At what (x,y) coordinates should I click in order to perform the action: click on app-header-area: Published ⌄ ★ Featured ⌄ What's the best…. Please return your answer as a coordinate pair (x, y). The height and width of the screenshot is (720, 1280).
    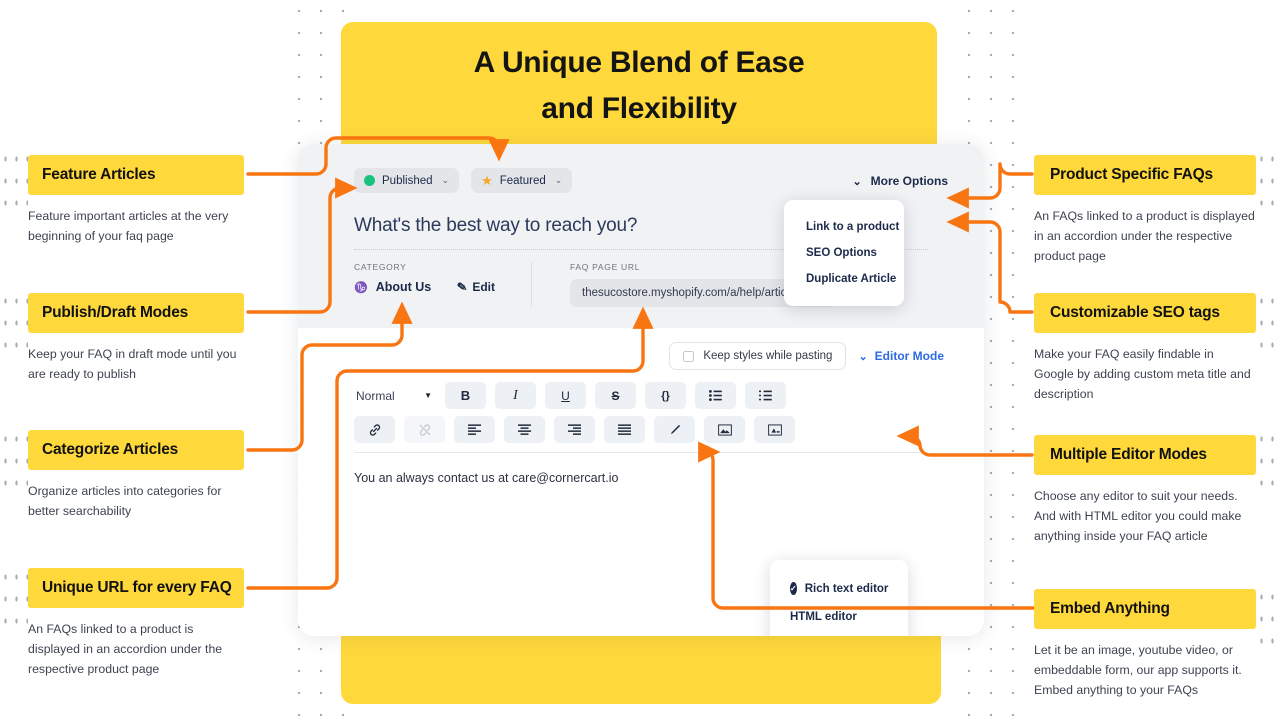
    Looking at the image, I should click on (641, 236).